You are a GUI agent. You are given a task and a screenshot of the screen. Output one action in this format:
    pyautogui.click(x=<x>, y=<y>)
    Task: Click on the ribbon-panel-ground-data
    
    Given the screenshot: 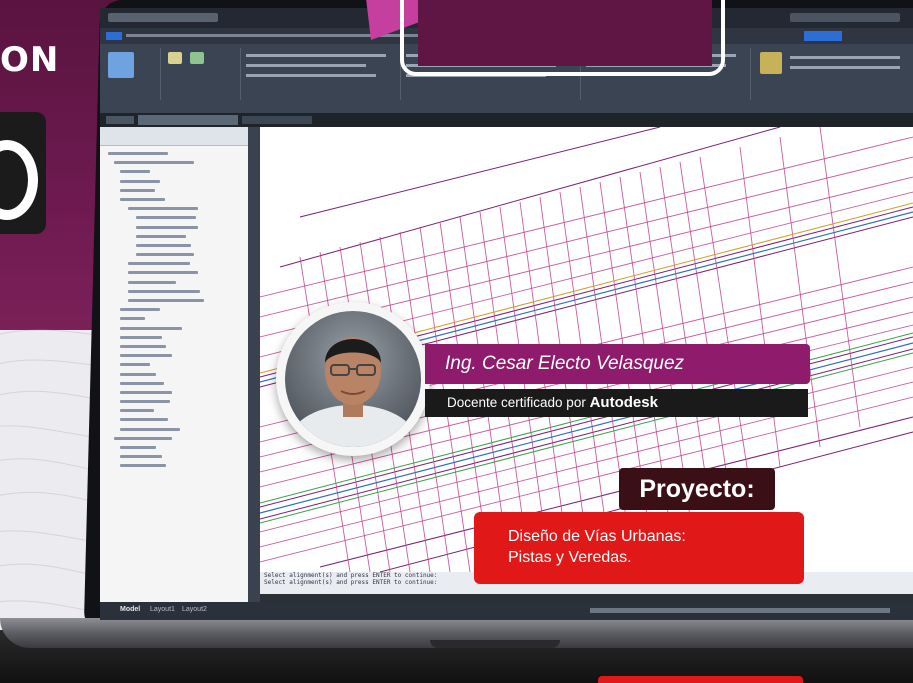 What is the action you would take?
    pyautogui.click(x=320, y=74)
    